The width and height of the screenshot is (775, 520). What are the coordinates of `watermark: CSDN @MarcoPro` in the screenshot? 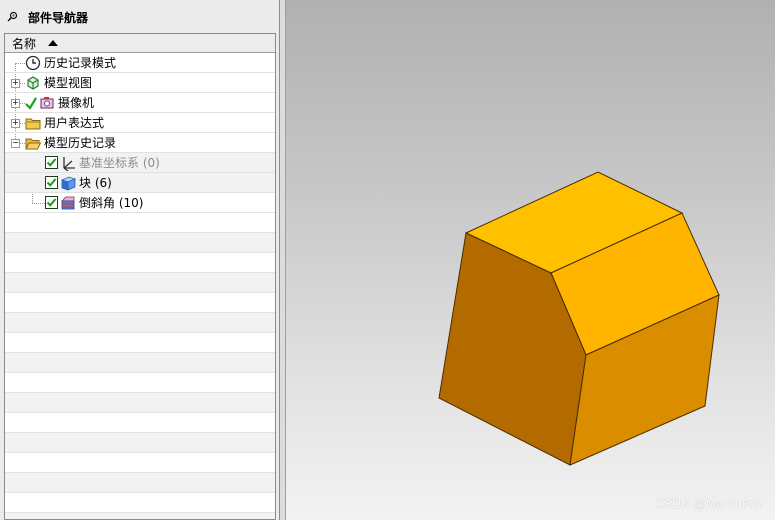 It's located at (708, 504).